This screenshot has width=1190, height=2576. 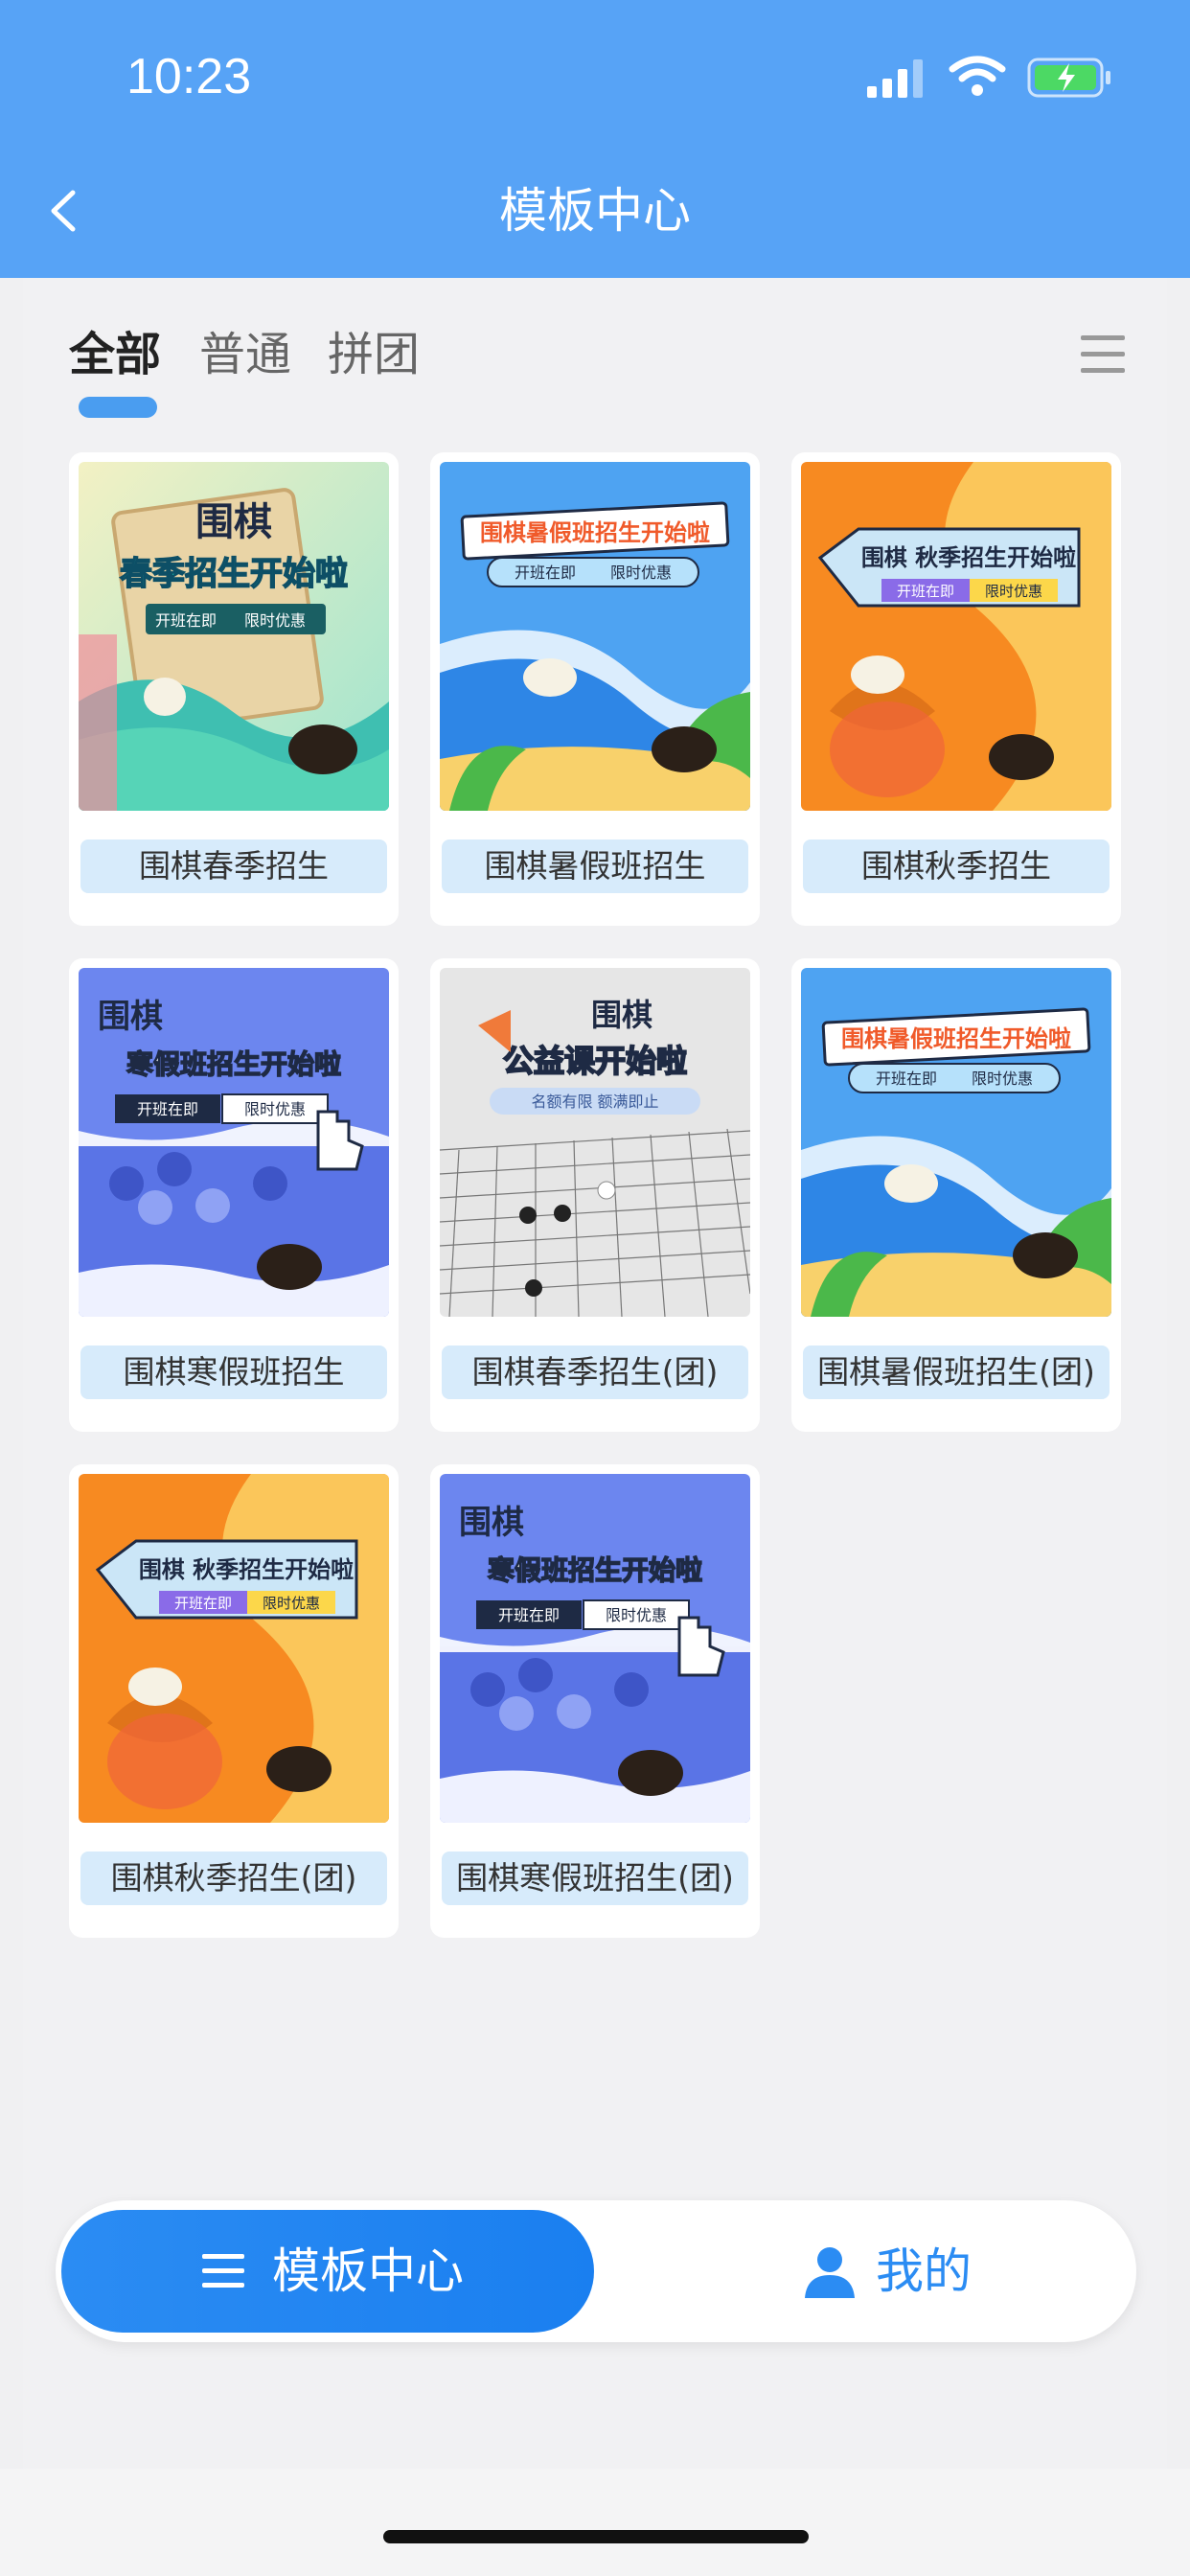 What do you see at coordinates (978, 76) in the screenshot?
I see `wifi-icon` at bounding box center [978, 76].